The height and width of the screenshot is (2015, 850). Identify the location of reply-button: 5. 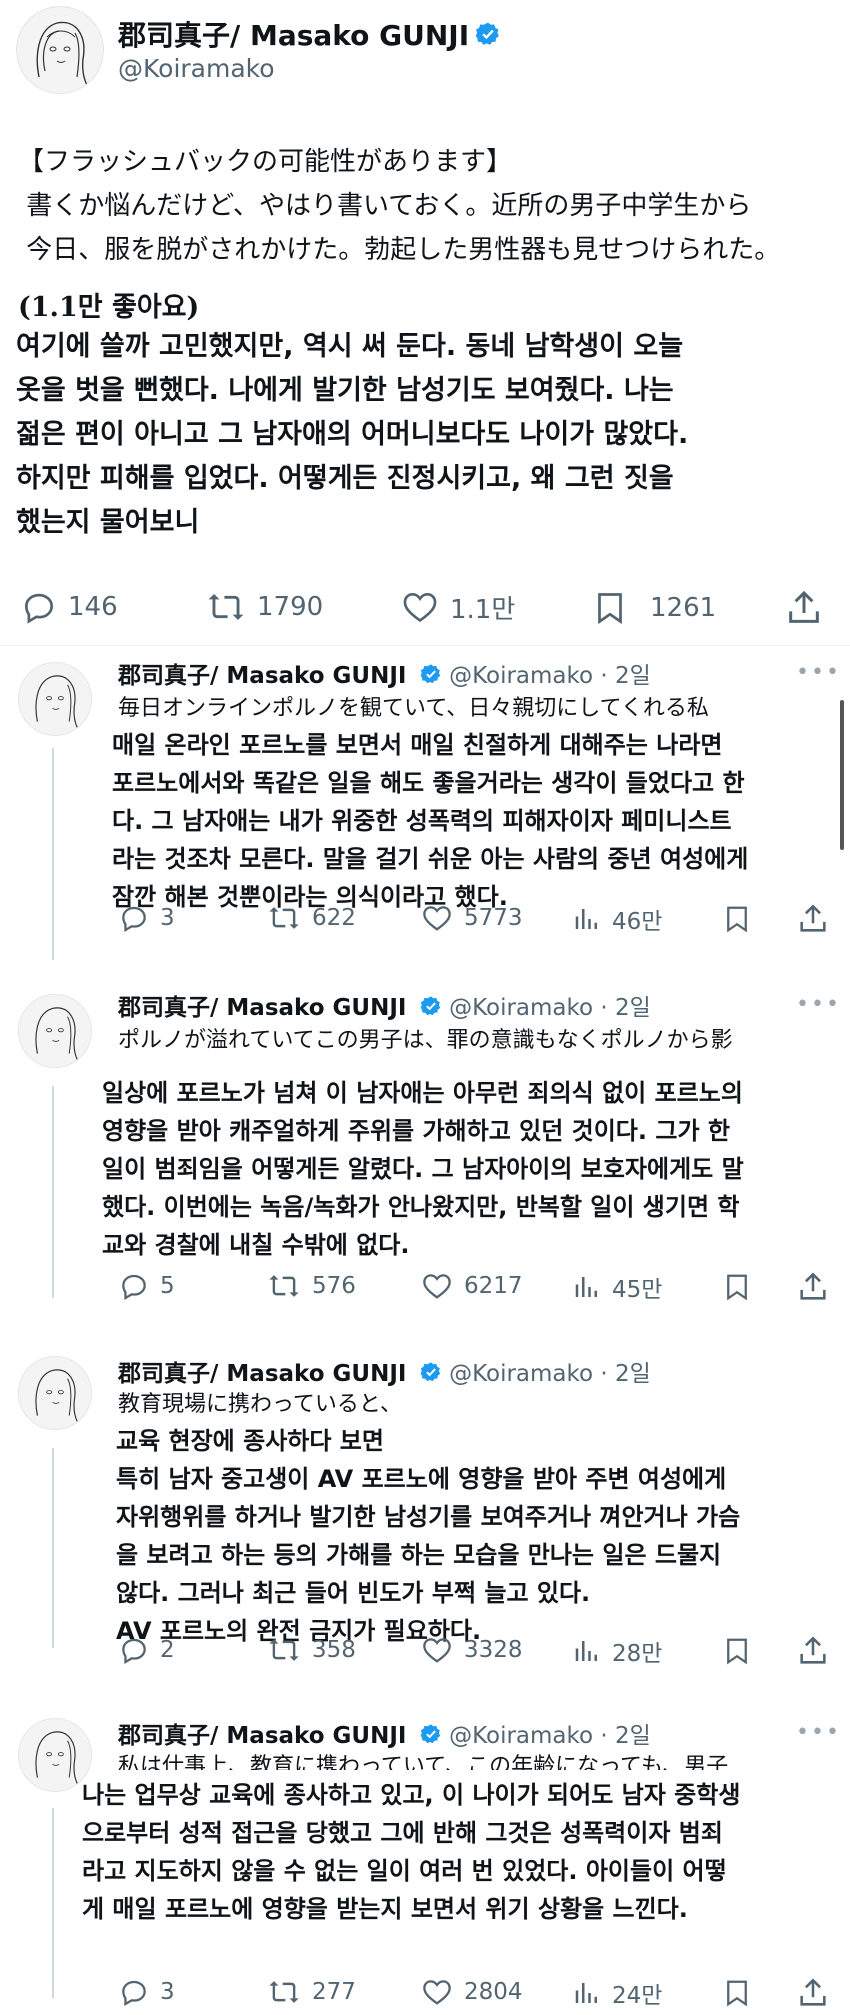
(146, 1286).